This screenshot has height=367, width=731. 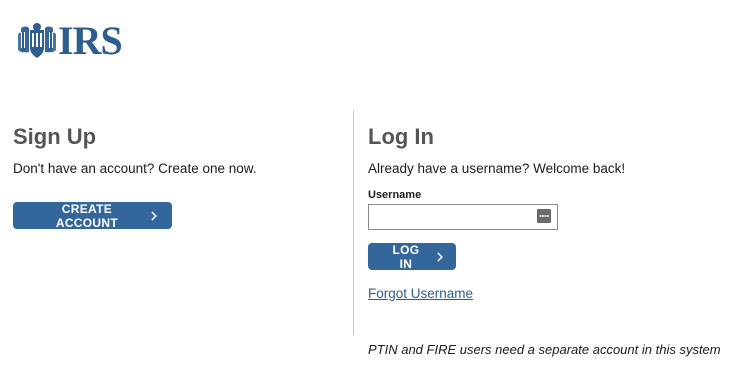 What do you see at coordinates (544, 216) in the screenshot?
I see `password-manager-icon` at bounding box center [544, 216].